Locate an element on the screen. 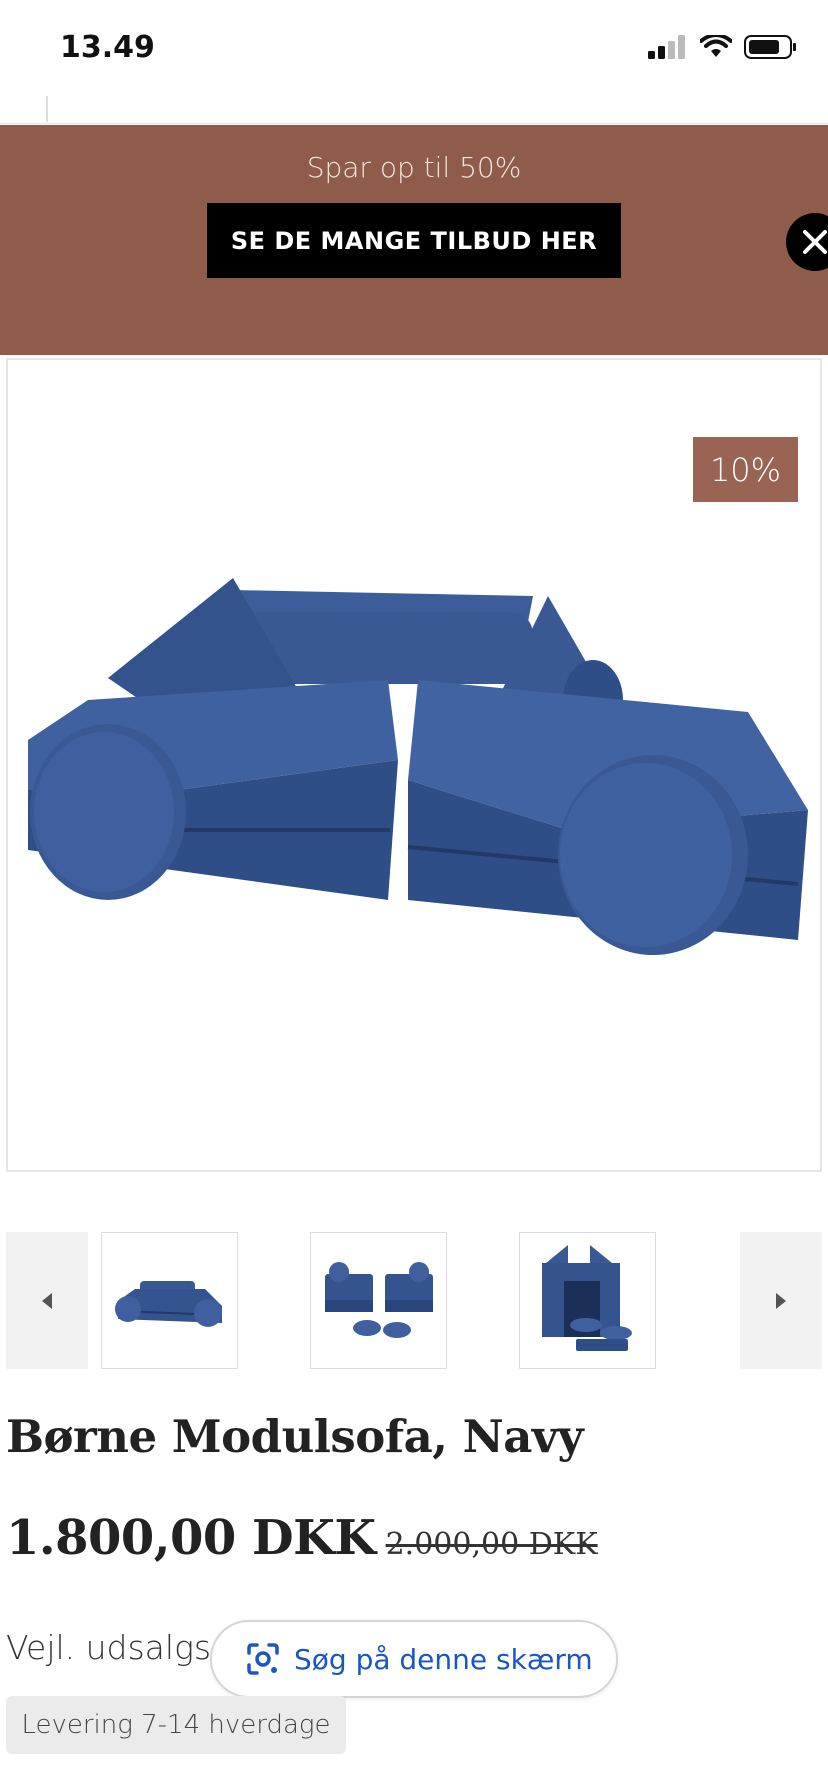 This screenshot has width=828, height=1792. promo-close-button is located at coordinates (807, 242).